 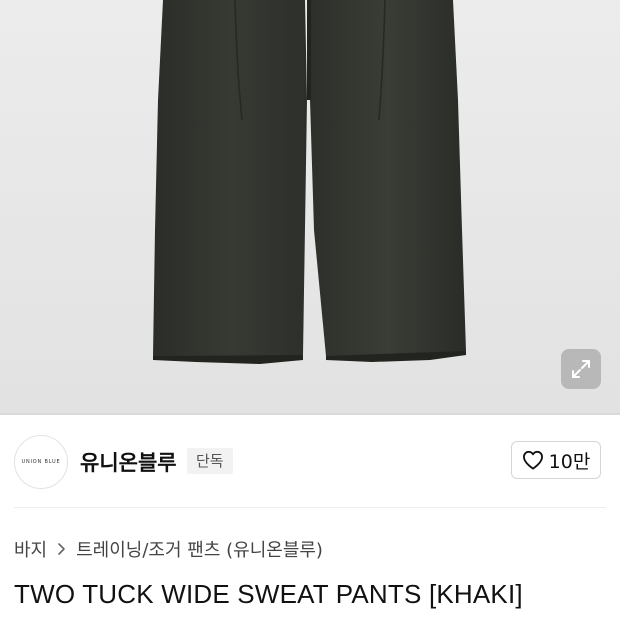 I want to click on product-title: TWO TUCK WIDE SWEAT PANTS [KHAKI], so click(x=268, y=594).